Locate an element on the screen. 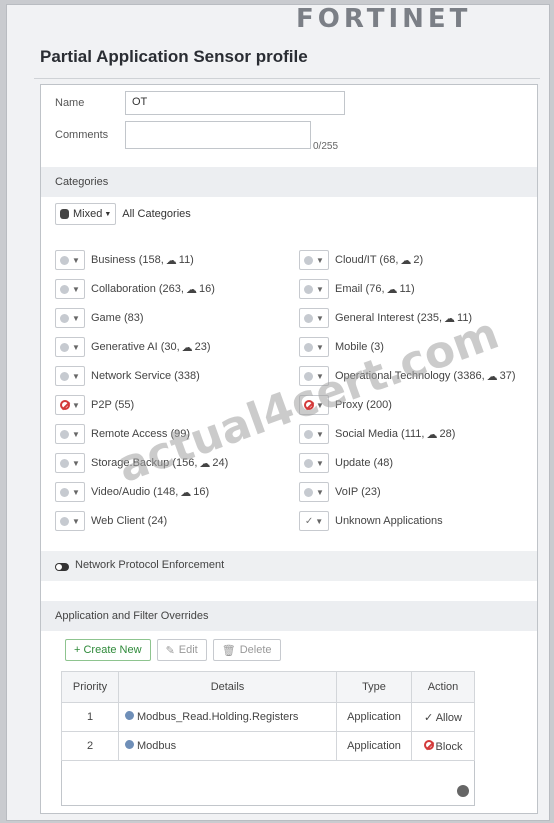 This screenshot has height=823, width=554. table-settings-icon is located at coordinates (463, 791).